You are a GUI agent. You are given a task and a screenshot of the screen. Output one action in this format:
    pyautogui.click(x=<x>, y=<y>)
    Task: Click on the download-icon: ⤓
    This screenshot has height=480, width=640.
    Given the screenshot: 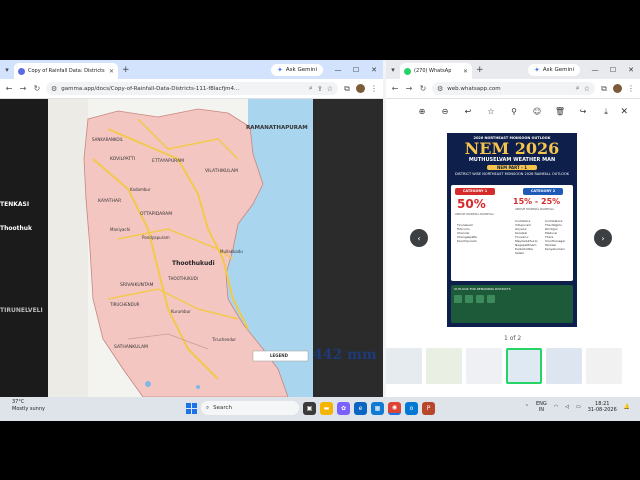 What is the action you would take?
    pyautogui.click(x=606, y=112)
    